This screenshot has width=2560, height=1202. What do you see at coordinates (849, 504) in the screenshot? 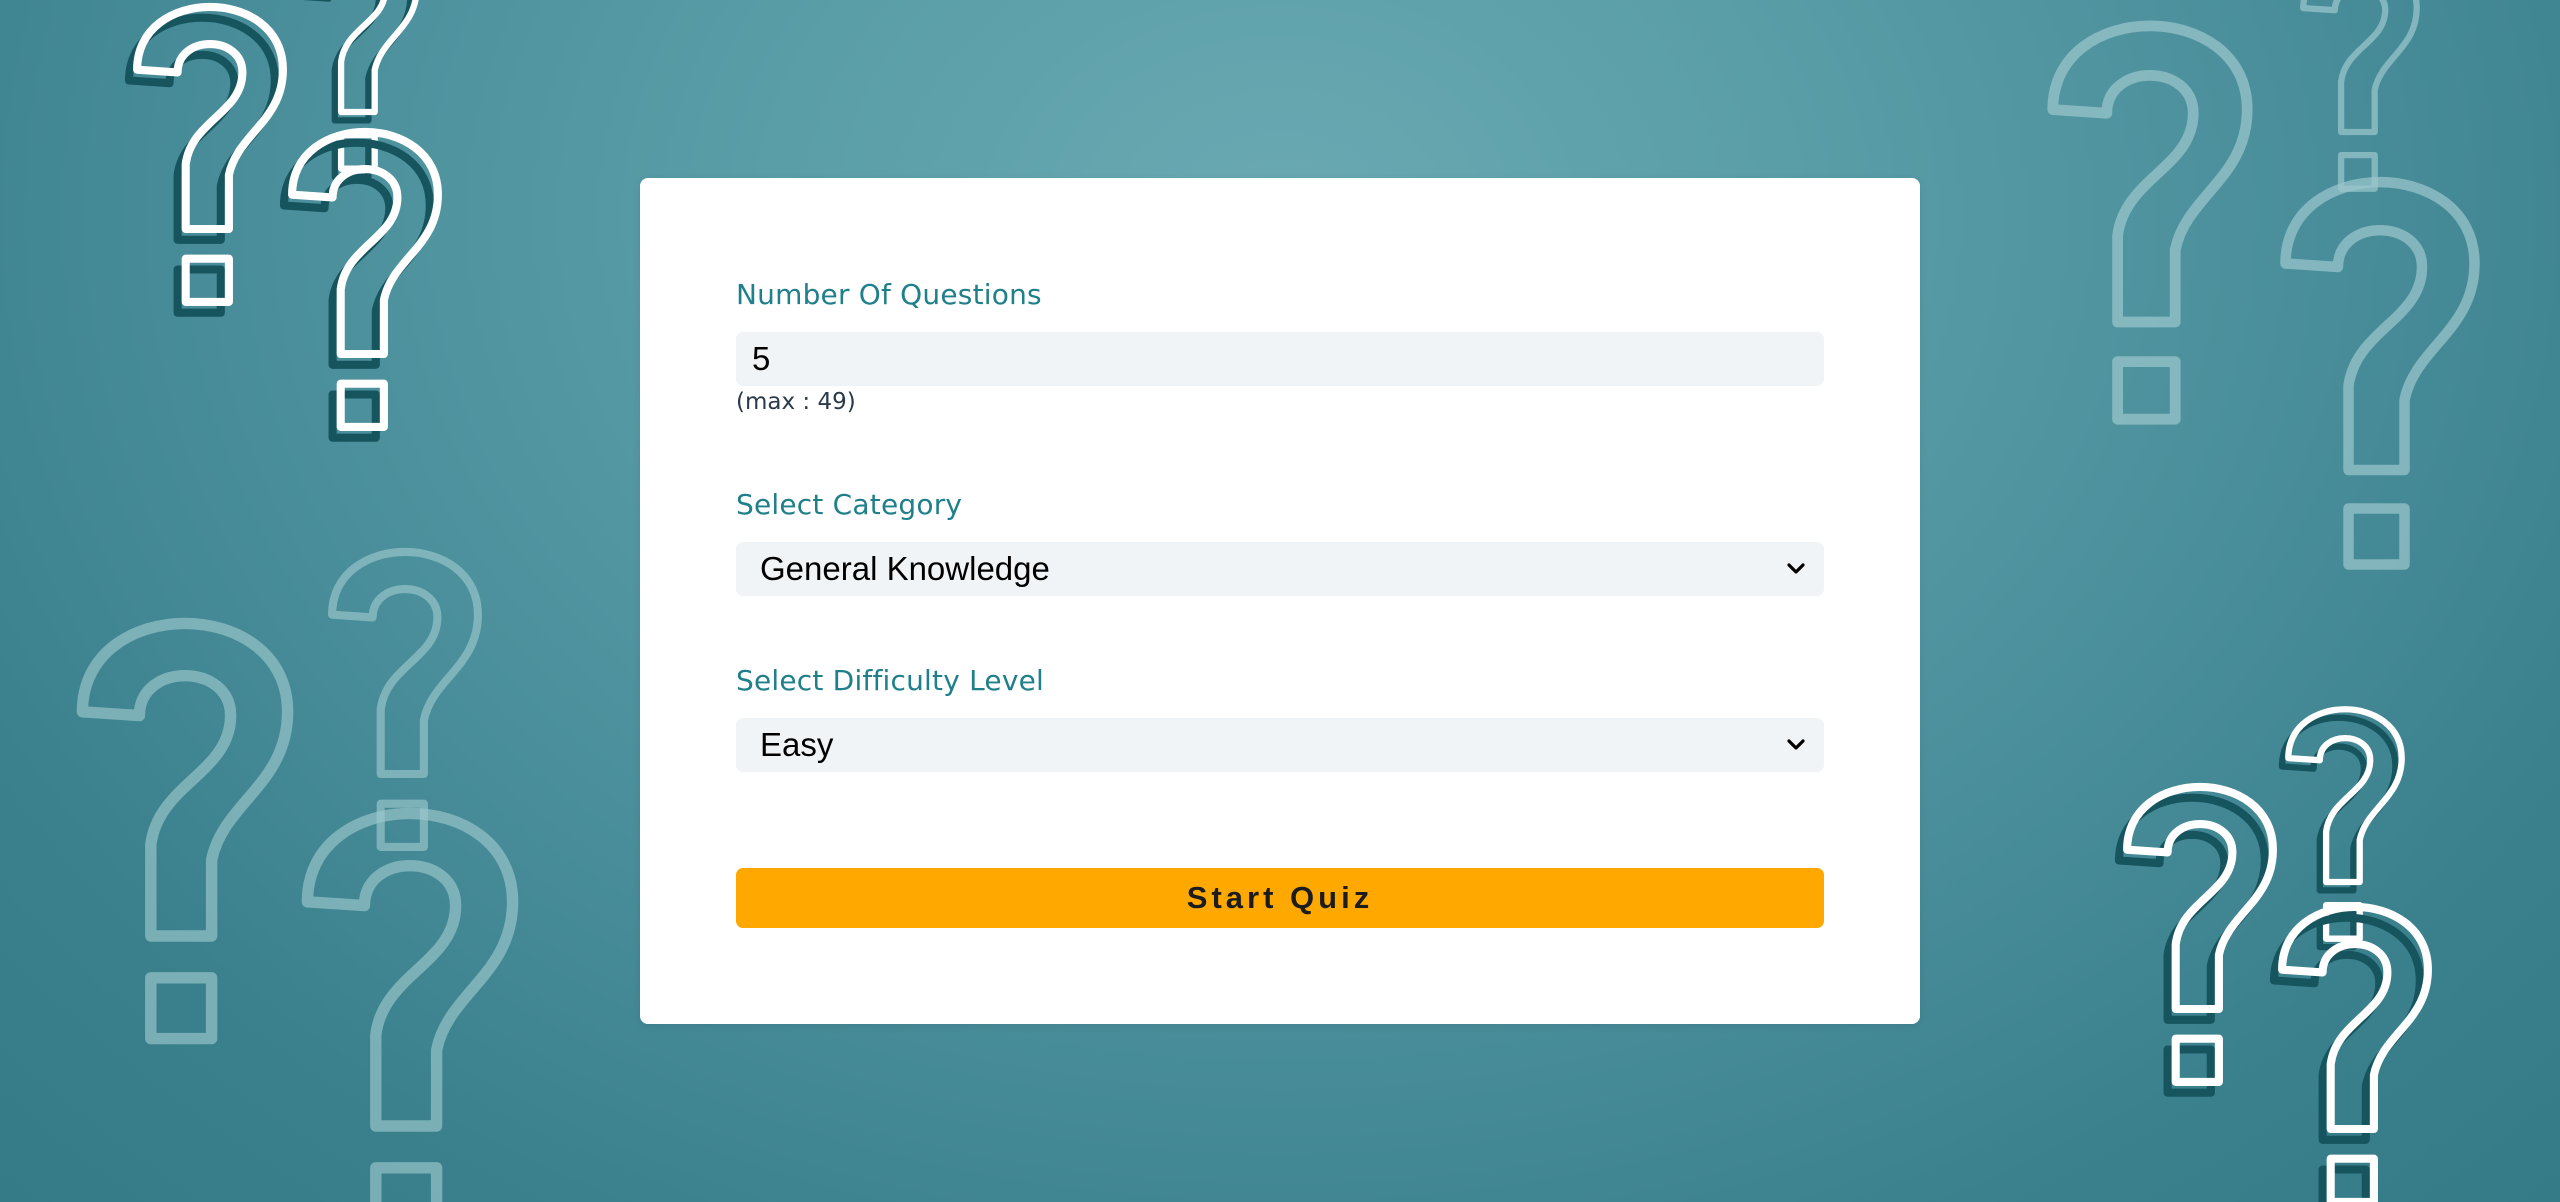
I see `category-label: Select Category` at bounding box center [849, 504].